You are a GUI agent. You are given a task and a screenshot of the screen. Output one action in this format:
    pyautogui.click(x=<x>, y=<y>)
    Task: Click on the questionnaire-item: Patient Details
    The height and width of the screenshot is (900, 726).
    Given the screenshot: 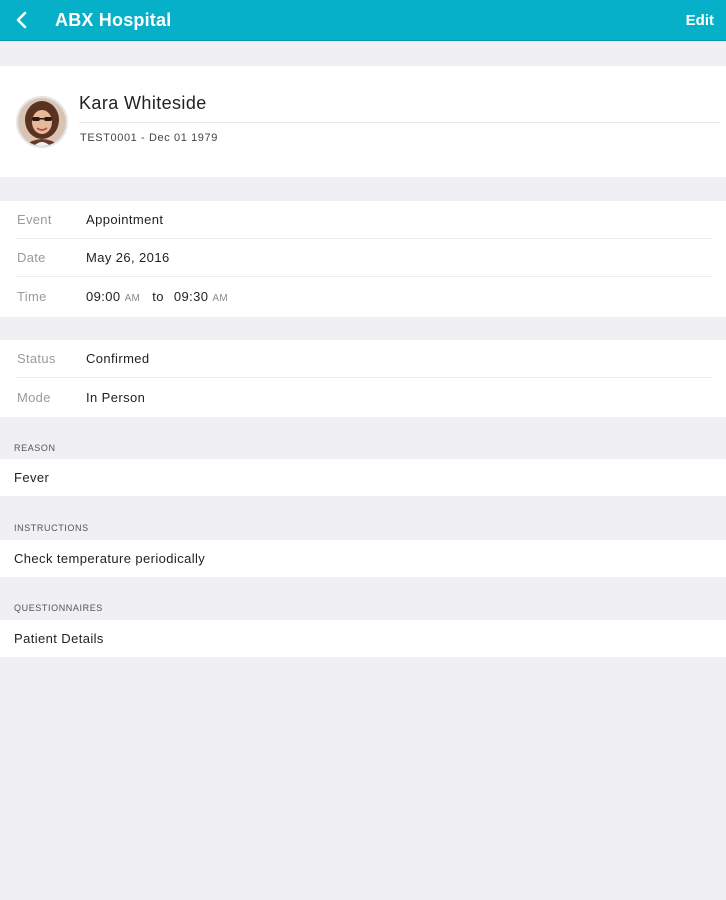 What is the action you would take?
    pyautogui.click(x=363, y=638)
    